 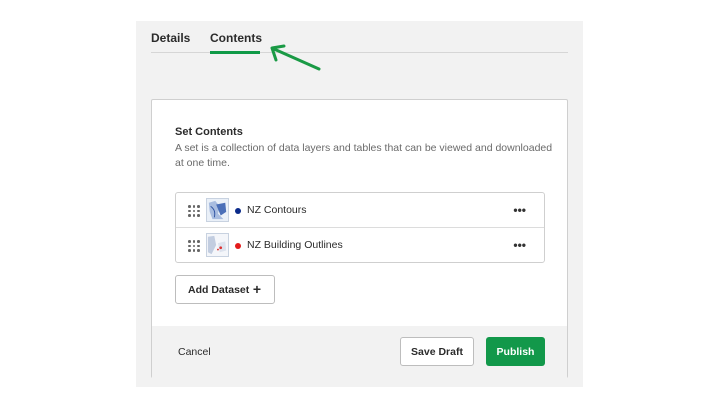 What do you see at coordinates (437, 351) in the screenshot?
I see `save-draft-button: Save Draft` at bounding box center [437, 351].